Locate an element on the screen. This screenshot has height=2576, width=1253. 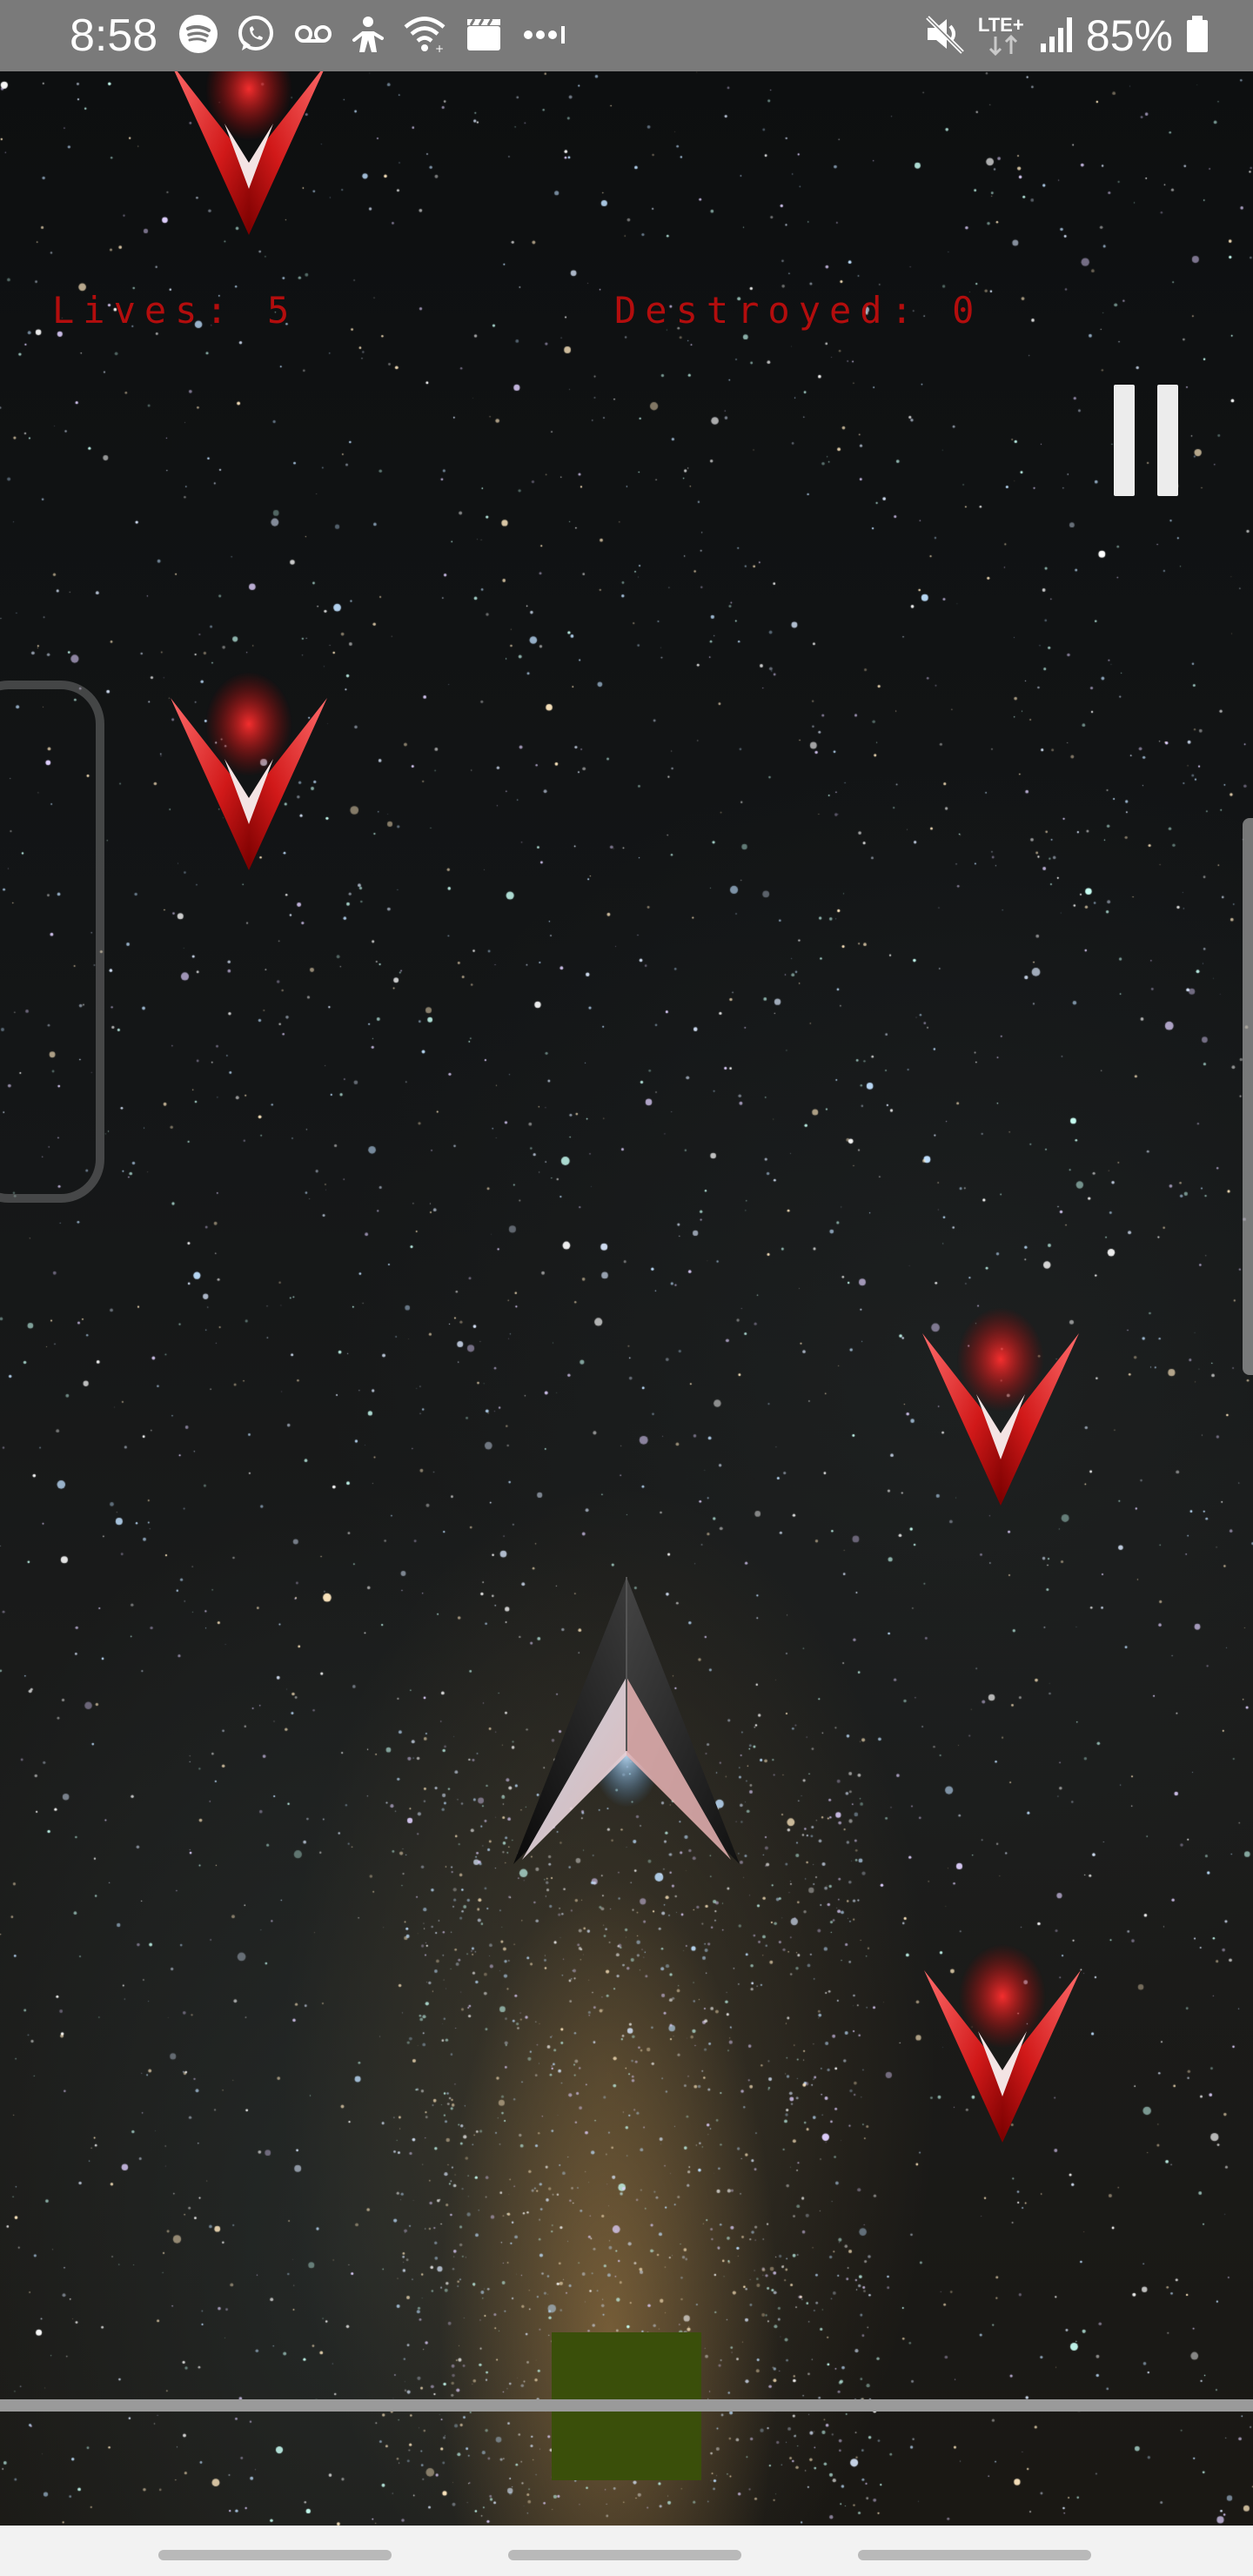
ground-line is located at coordinates (626, 2405).